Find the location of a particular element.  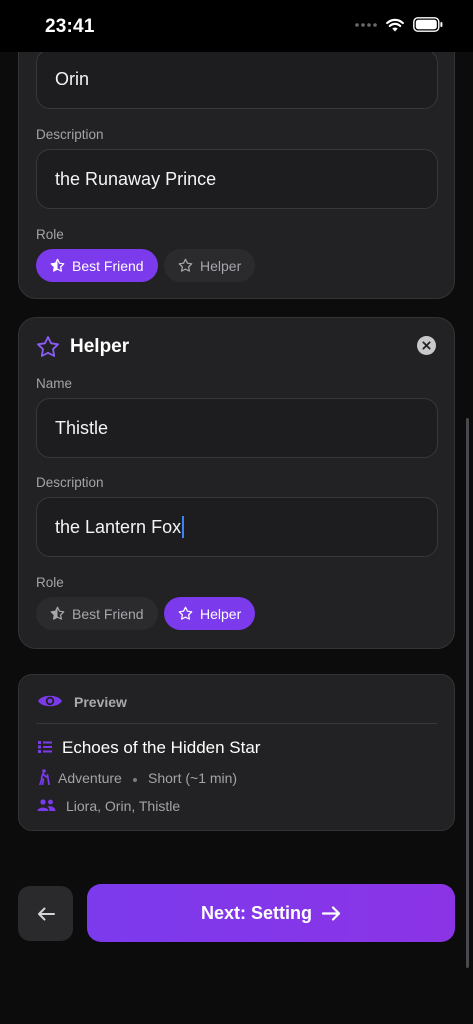

status-time: 23:41 is located at coordinates (70, 26).